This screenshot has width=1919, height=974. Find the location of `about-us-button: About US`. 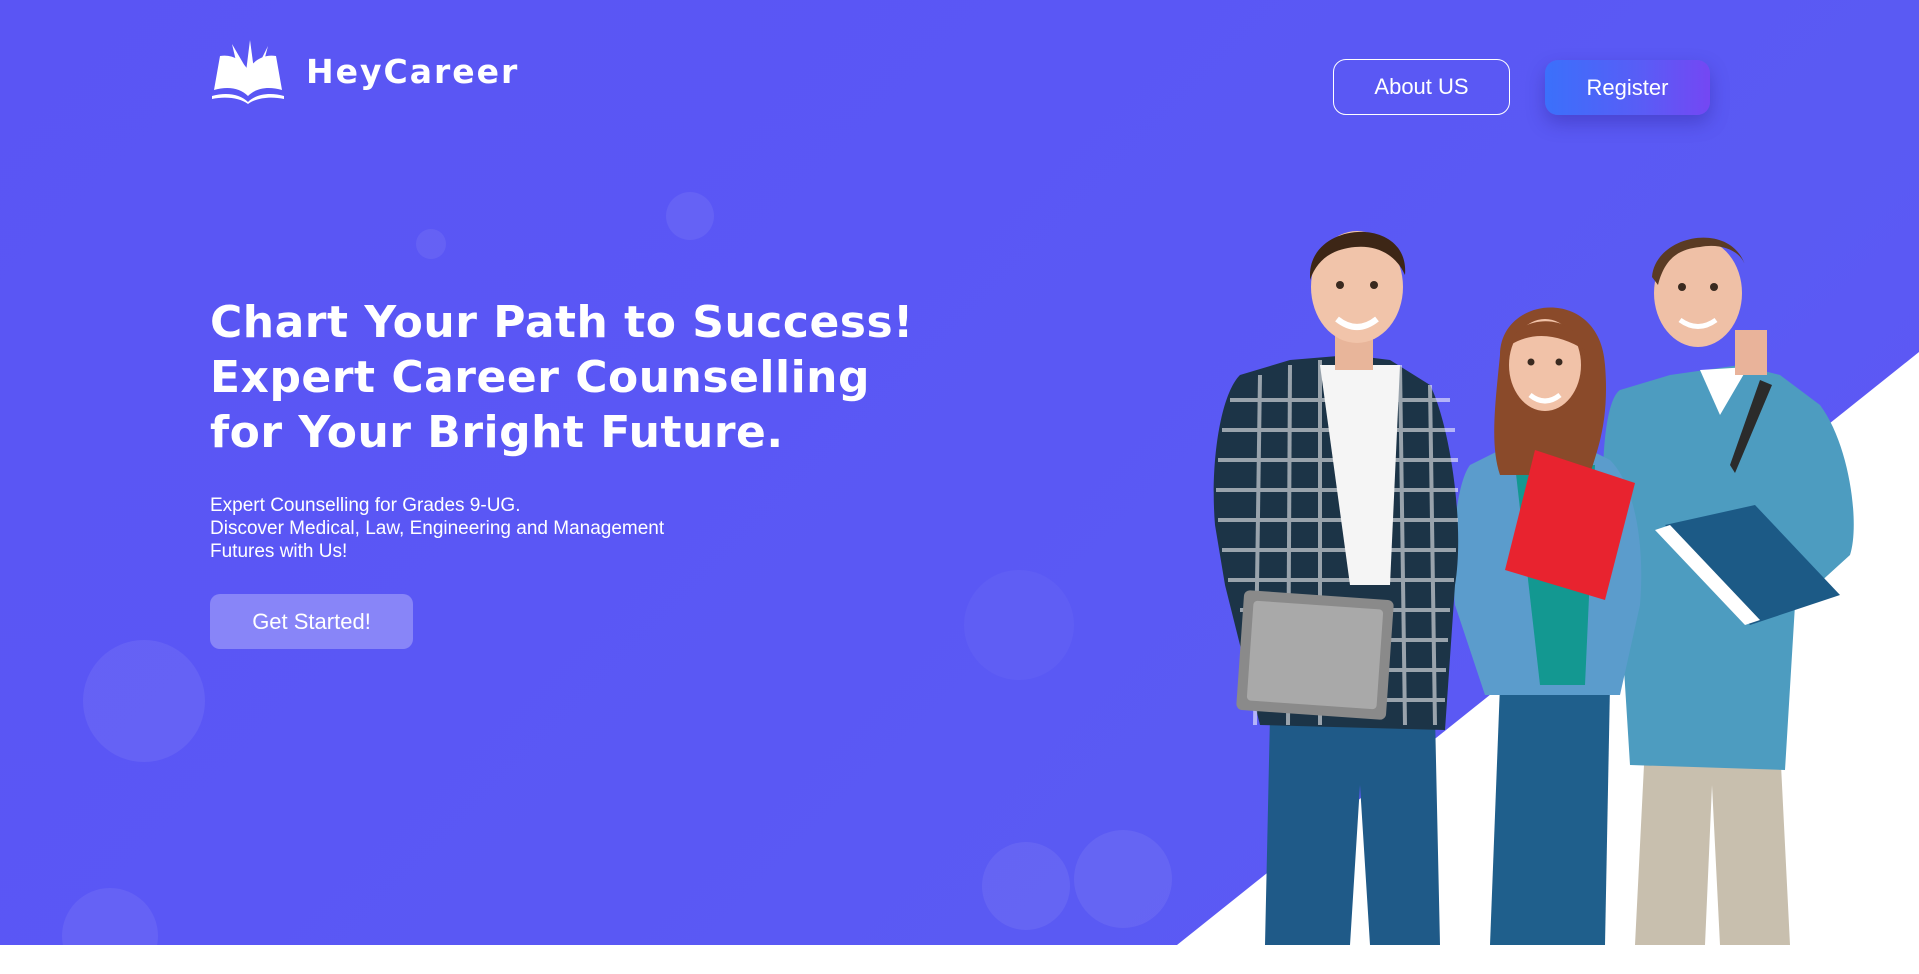

about-us-button: About US is located at coordinates (1421, 87).